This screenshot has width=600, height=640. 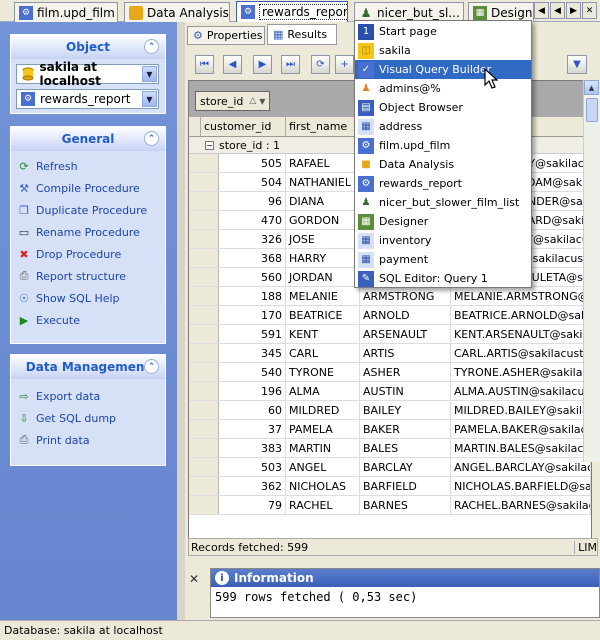 What do you see at coordinates (521, 448) in the screenshot?
I see `table-cell: MARTIN.BALES@sakilacus` at bounding box center [521, 448].